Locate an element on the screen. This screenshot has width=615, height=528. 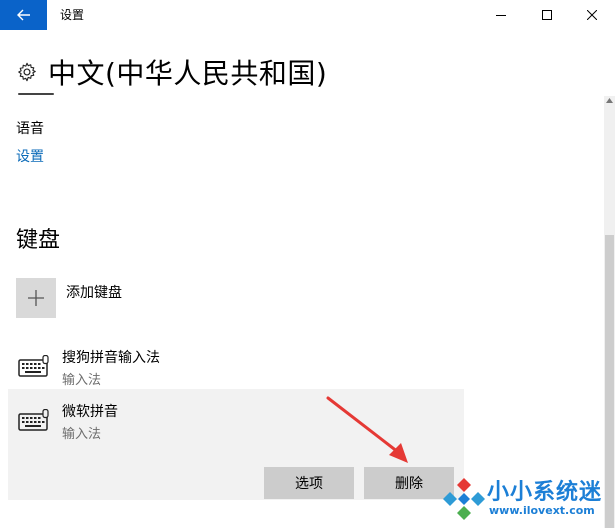
keyboard-item-name: 微软拼音 is located at coordinates (90, 412).